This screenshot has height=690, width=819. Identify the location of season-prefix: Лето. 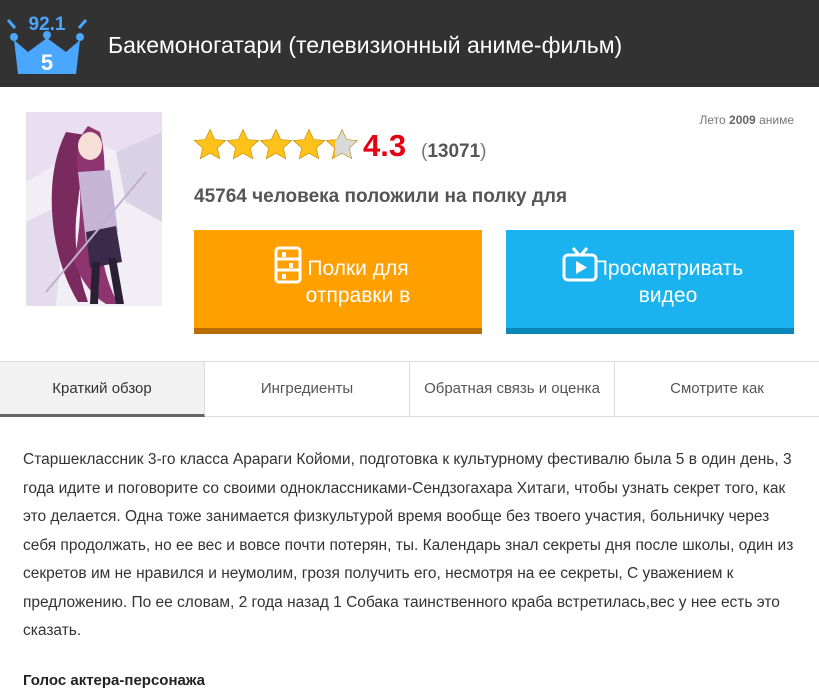
(712, 120).